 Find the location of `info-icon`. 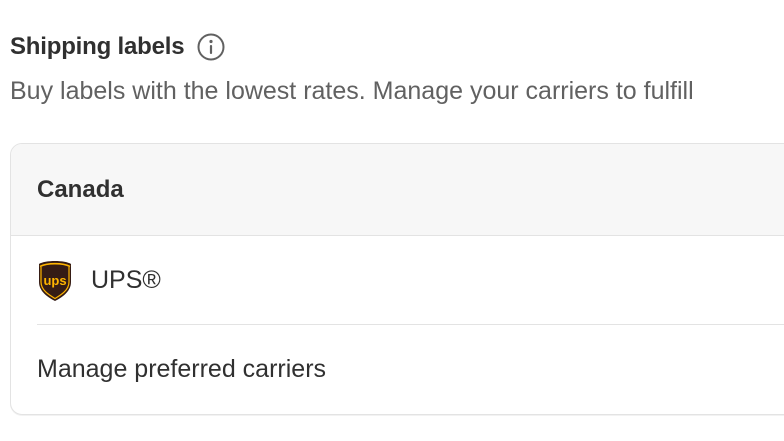

info-icon is located at coordinates (211, 47).